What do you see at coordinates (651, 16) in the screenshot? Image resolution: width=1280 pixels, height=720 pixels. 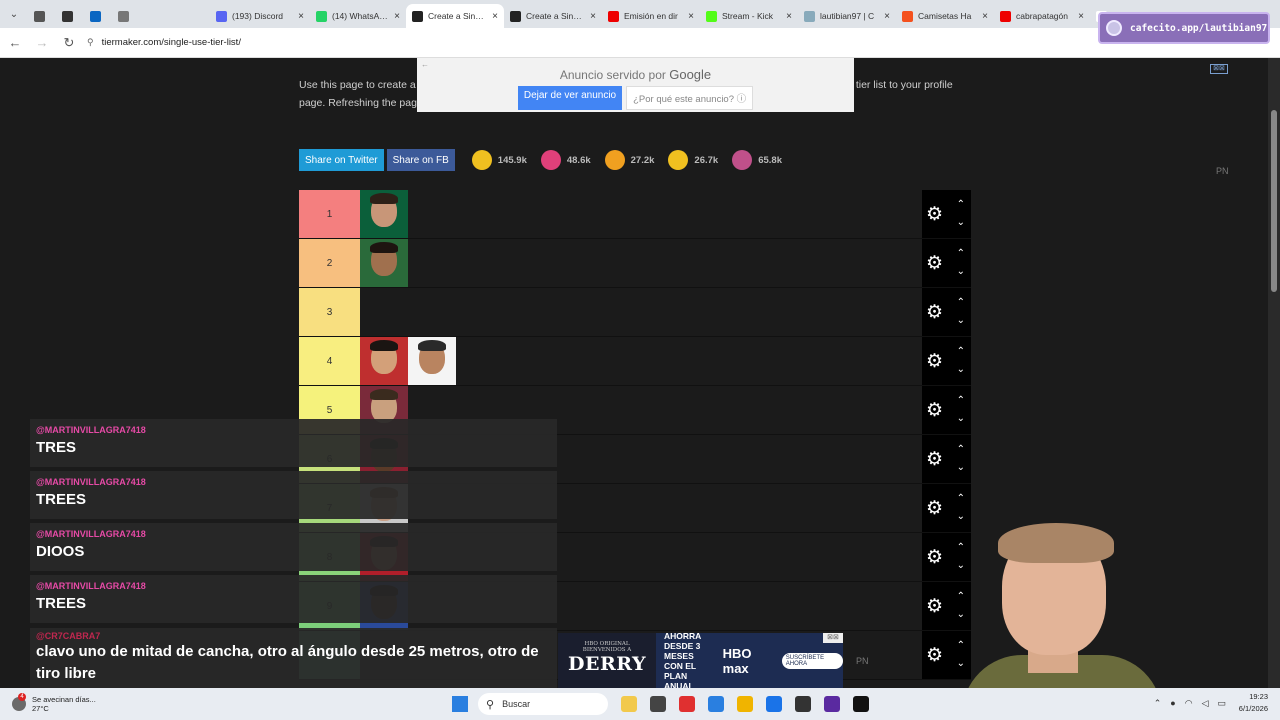 I see `browser-tab: Emisión en dir ×` at bounding box center [651, 16].